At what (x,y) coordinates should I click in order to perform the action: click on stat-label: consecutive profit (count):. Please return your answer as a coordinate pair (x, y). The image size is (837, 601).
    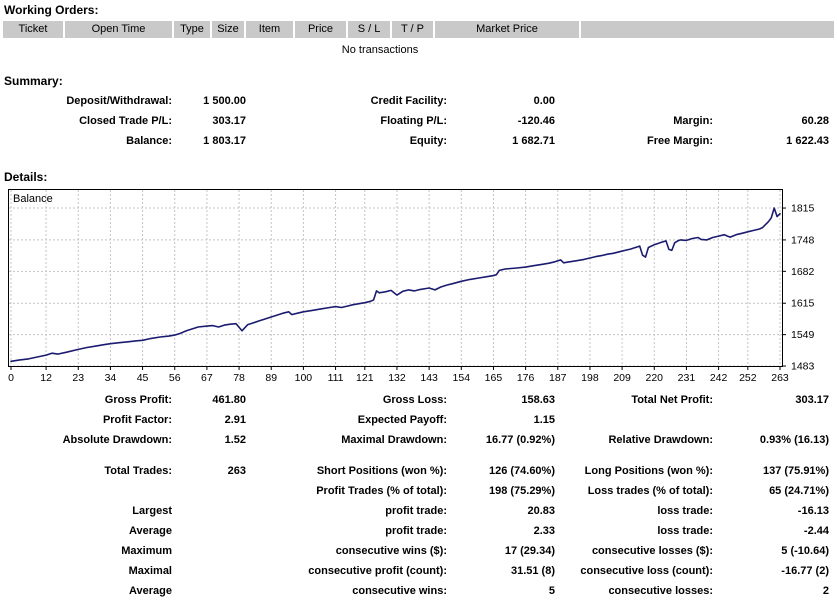
    Looking at the image, I should click on (377, 571).